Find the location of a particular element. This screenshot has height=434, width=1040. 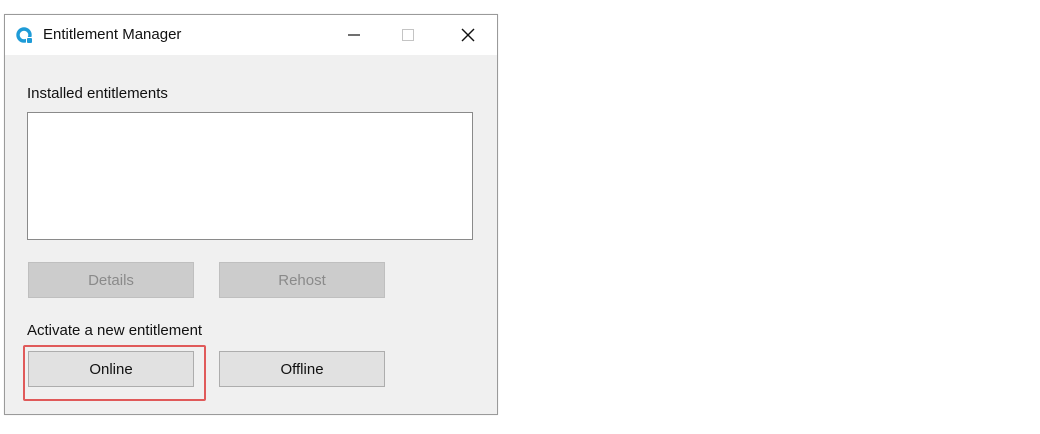

online-button: Online is located at coordinates (111, 369).